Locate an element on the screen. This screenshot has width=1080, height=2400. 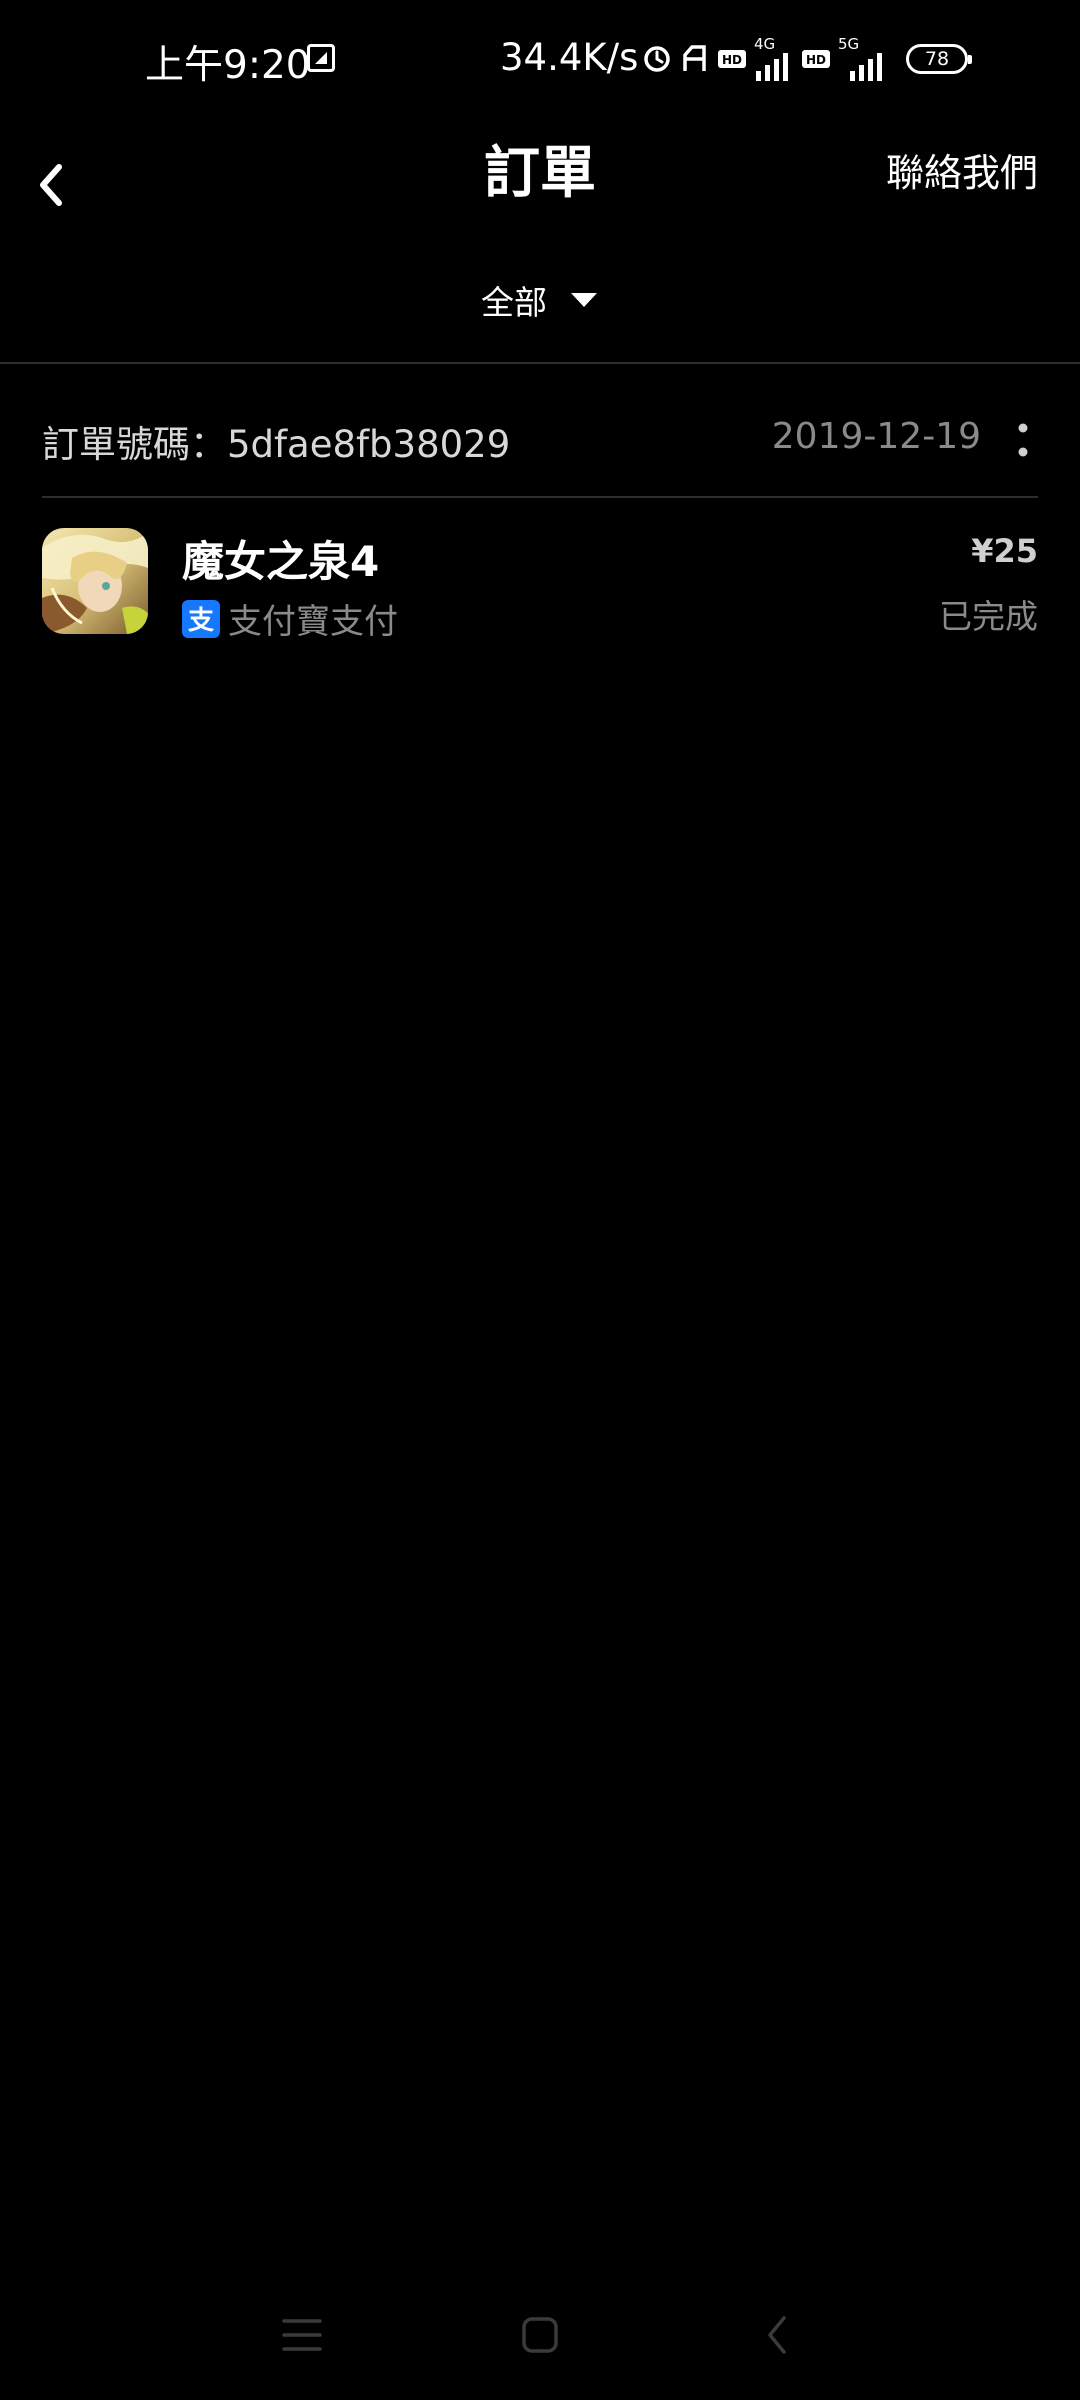
more-vertical-icon is located at coordinates (1023, 440).